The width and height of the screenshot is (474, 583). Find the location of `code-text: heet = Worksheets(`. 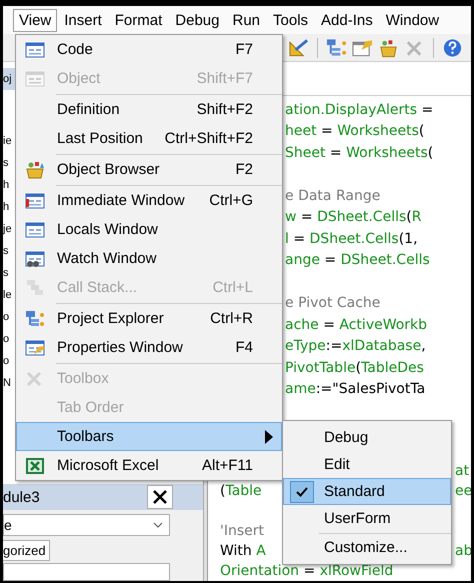

code-text: heet = Worksheets( is located at coordinates (354, 131).